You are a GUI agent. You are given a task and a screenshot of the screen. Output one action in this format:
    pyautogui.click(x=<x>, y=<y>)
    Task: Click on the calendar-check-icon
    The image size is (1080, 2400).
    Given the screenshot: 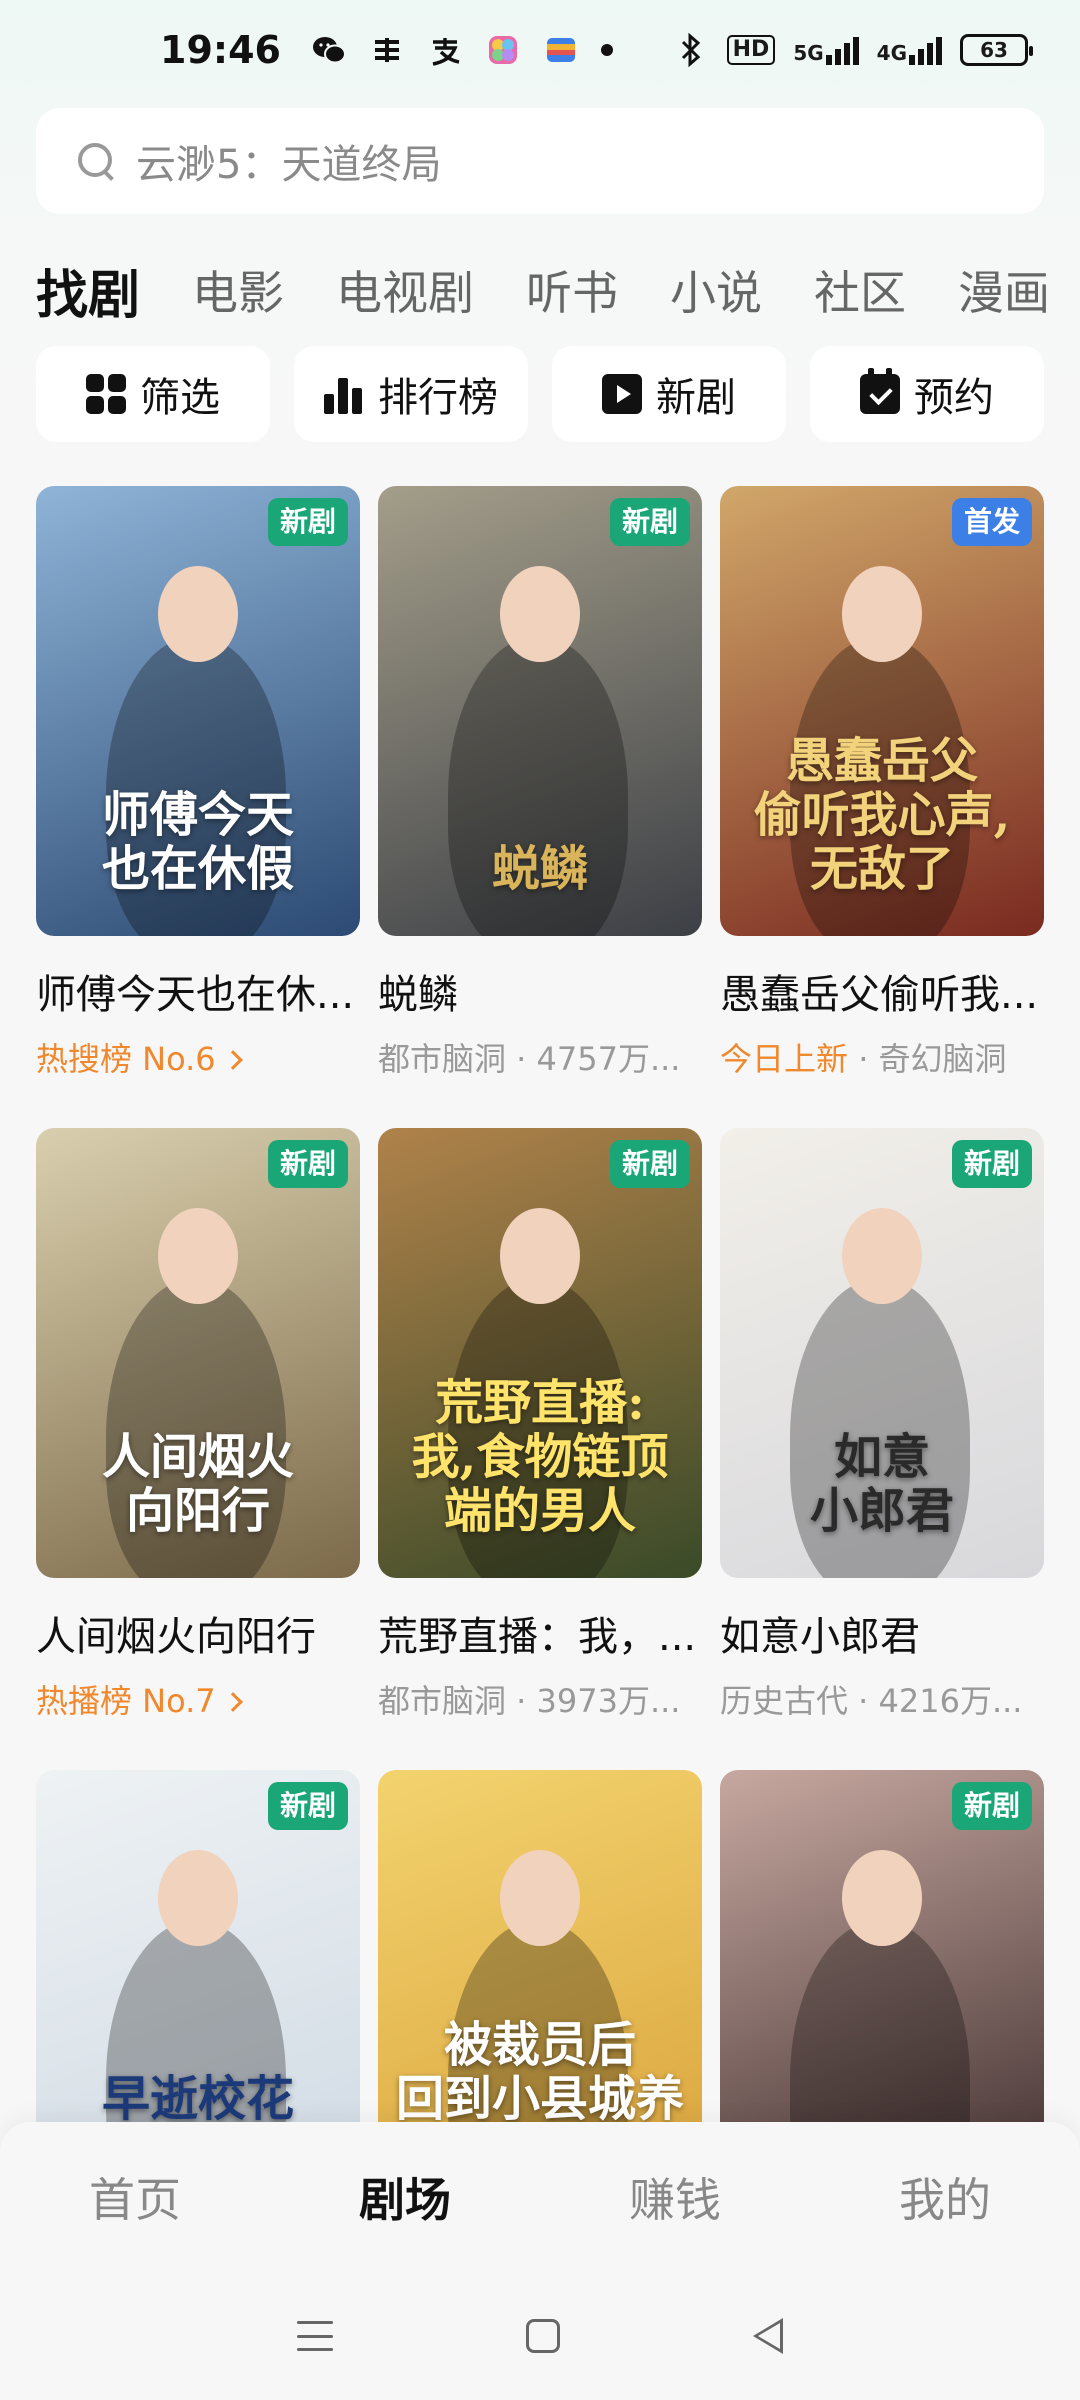 What is the action you would take?
    pyautogui.click(x=880, y=391)
    